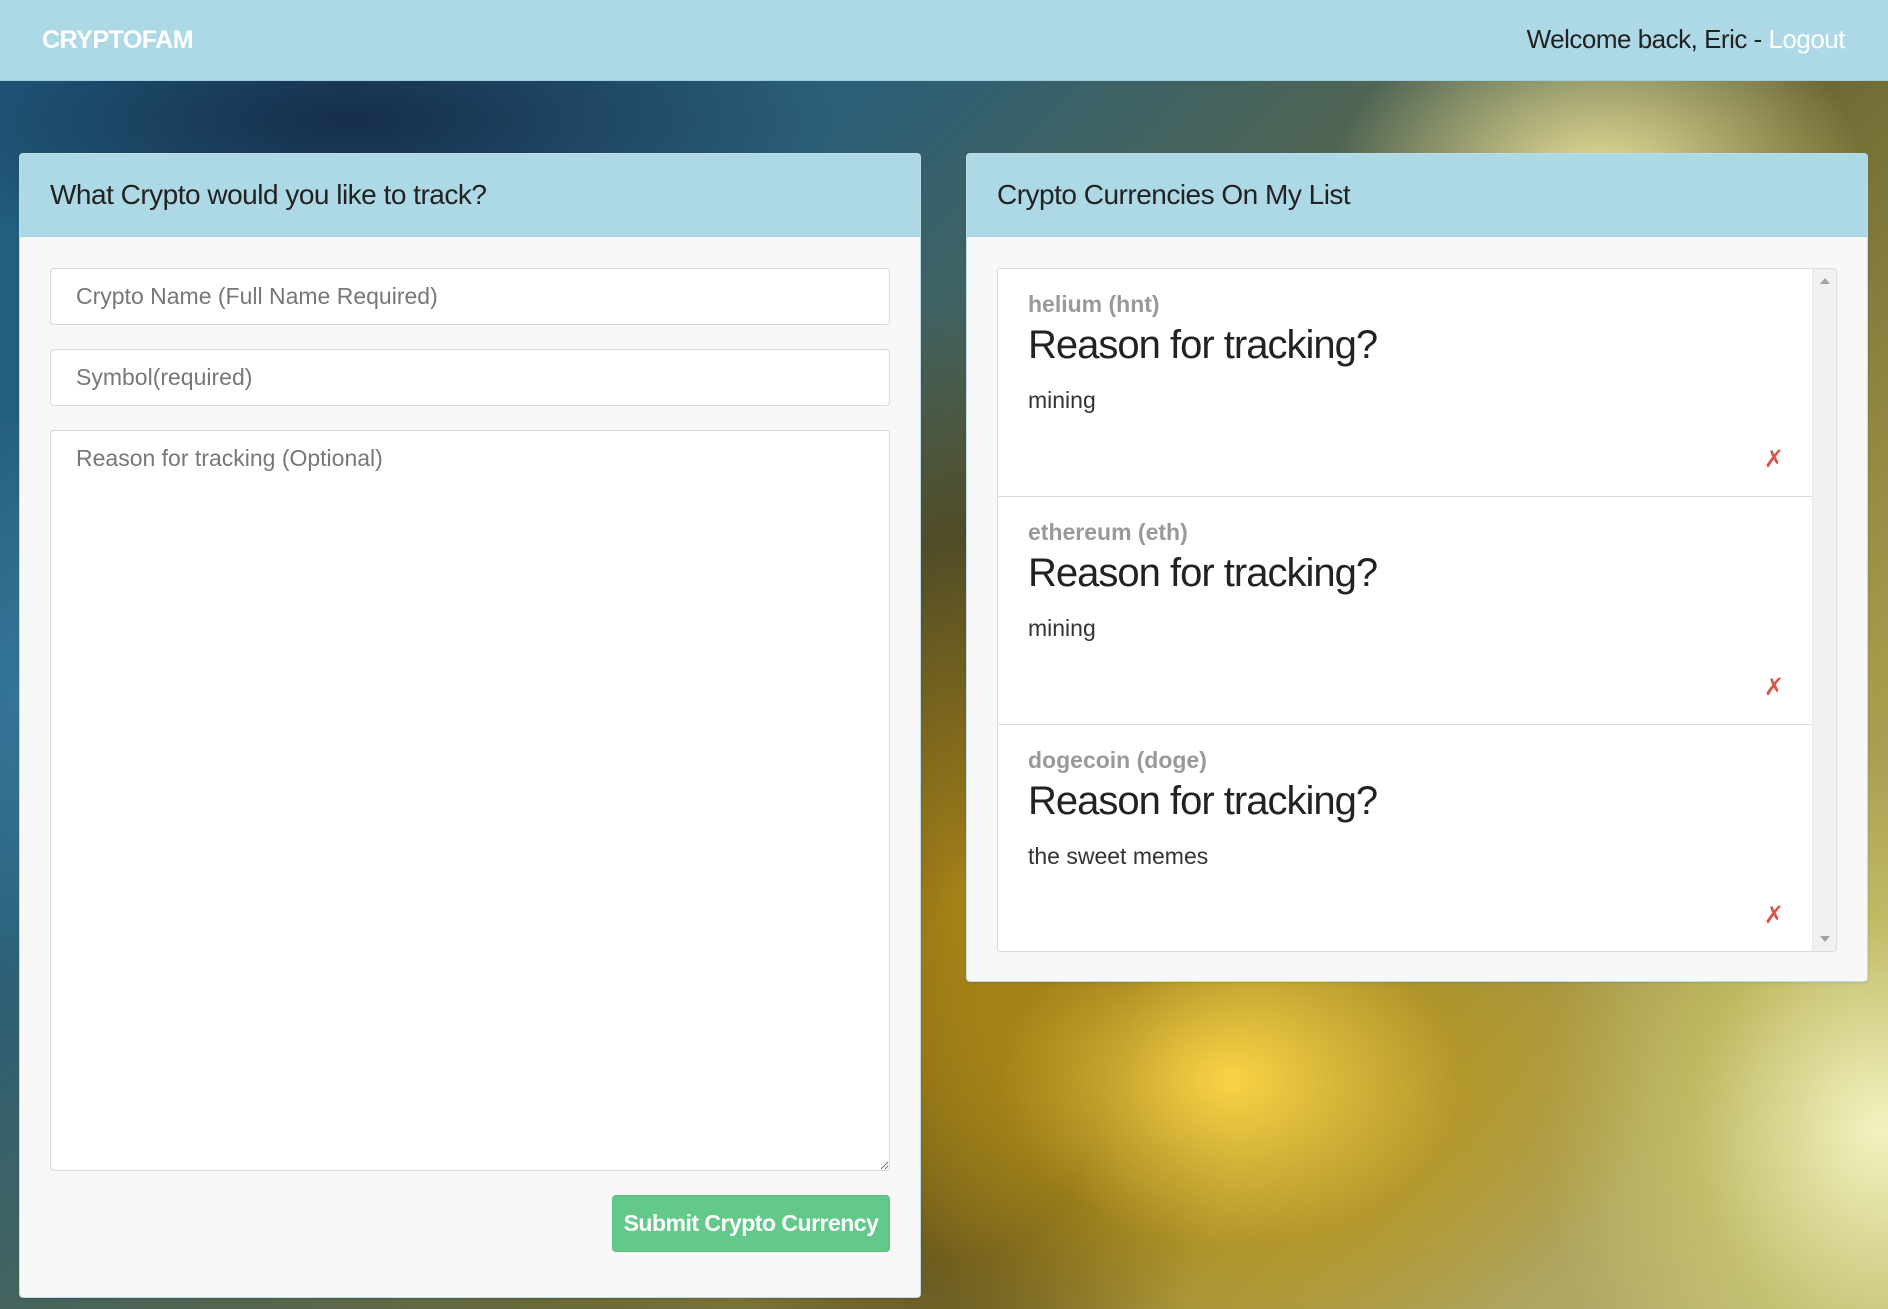  Describe the element at coordinates (470, 296) in the screenshot. I see `crypto-name-input` at that location.